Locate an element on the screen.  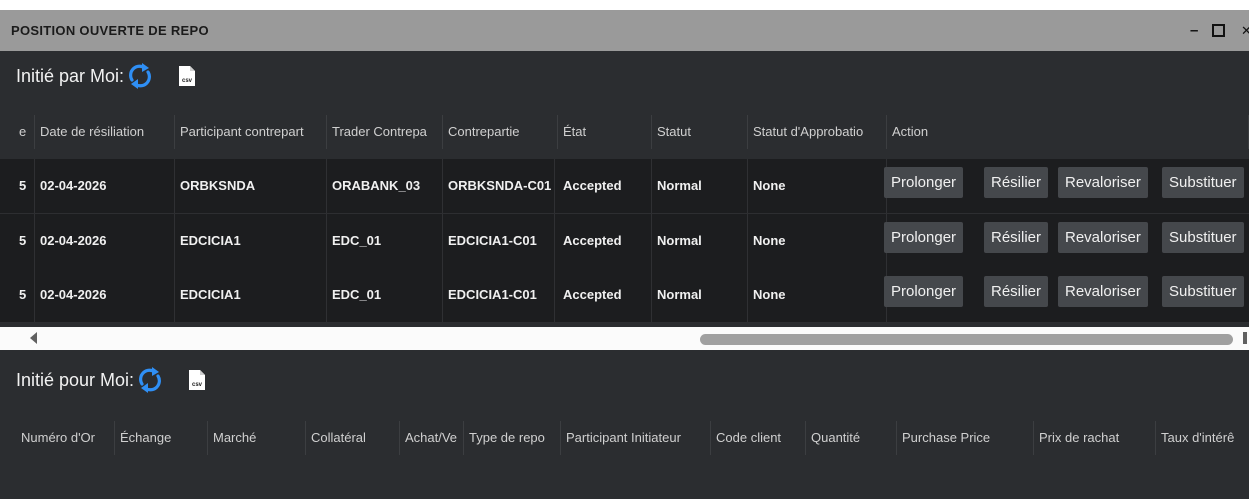
table2-column-header: Marché is located at coordinates (257, 438).